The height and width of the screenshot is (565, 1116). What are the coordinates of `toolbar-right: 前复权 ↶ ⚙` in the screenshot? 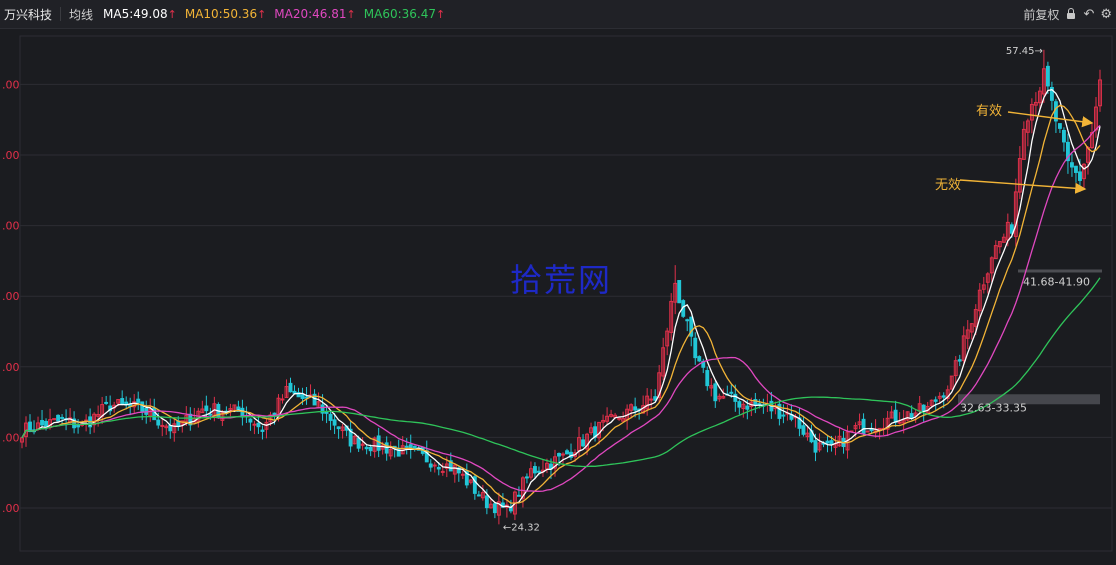 It's located at (1067, 14).